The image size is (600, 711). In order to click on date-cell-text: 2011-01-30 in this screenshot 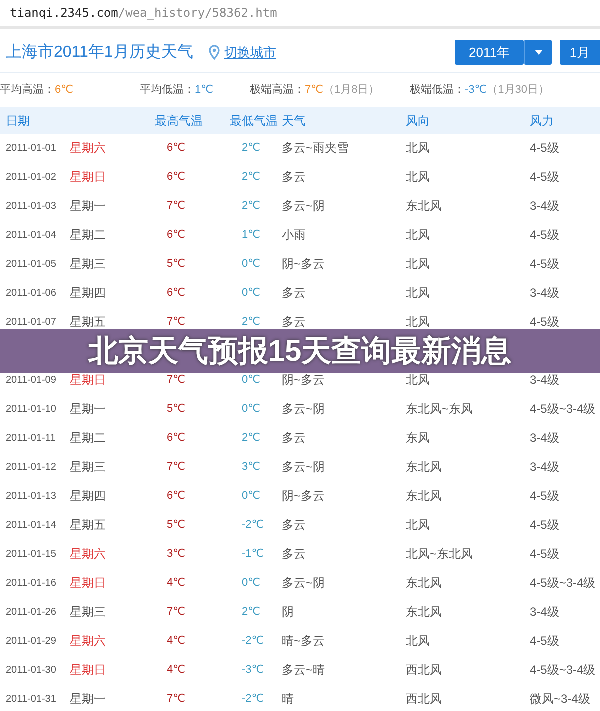, I will do `click(31, 670)`.